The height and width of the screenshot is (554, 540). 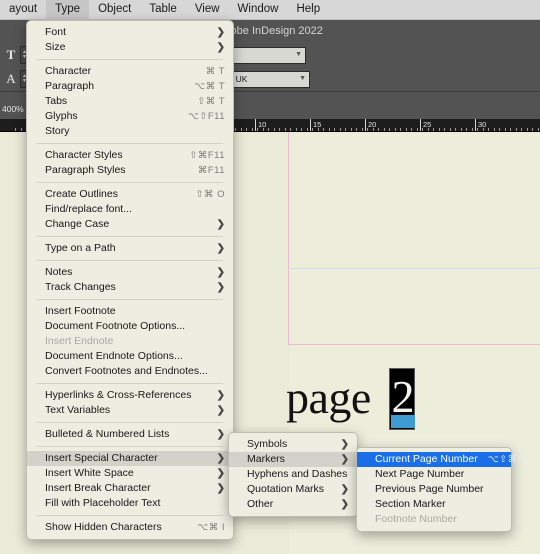 I want to click on type-menu-item-show-hidden-characters: Show Hidden Characters ⌥⌘ I, so click(x=130, y=527).